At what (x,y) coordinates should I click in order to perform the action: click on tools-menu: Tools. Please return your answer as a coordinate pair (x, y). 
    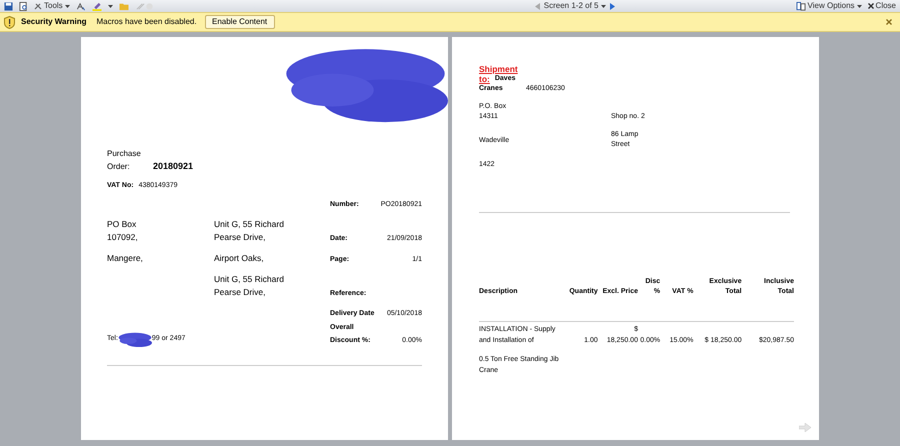
    Looking at the image, I should click on (52, 6).